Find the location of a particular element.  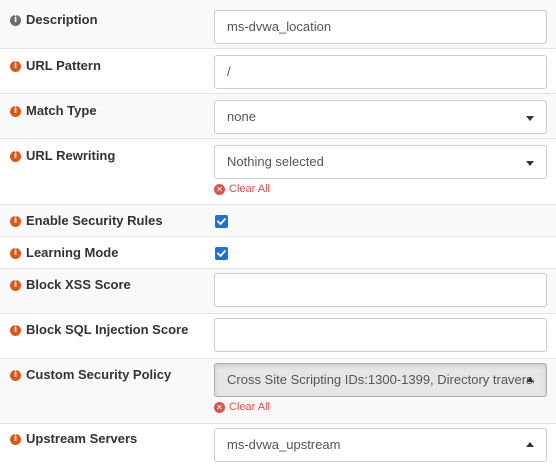

block-sql-injection-score-input is located at coordinates (380, 335).